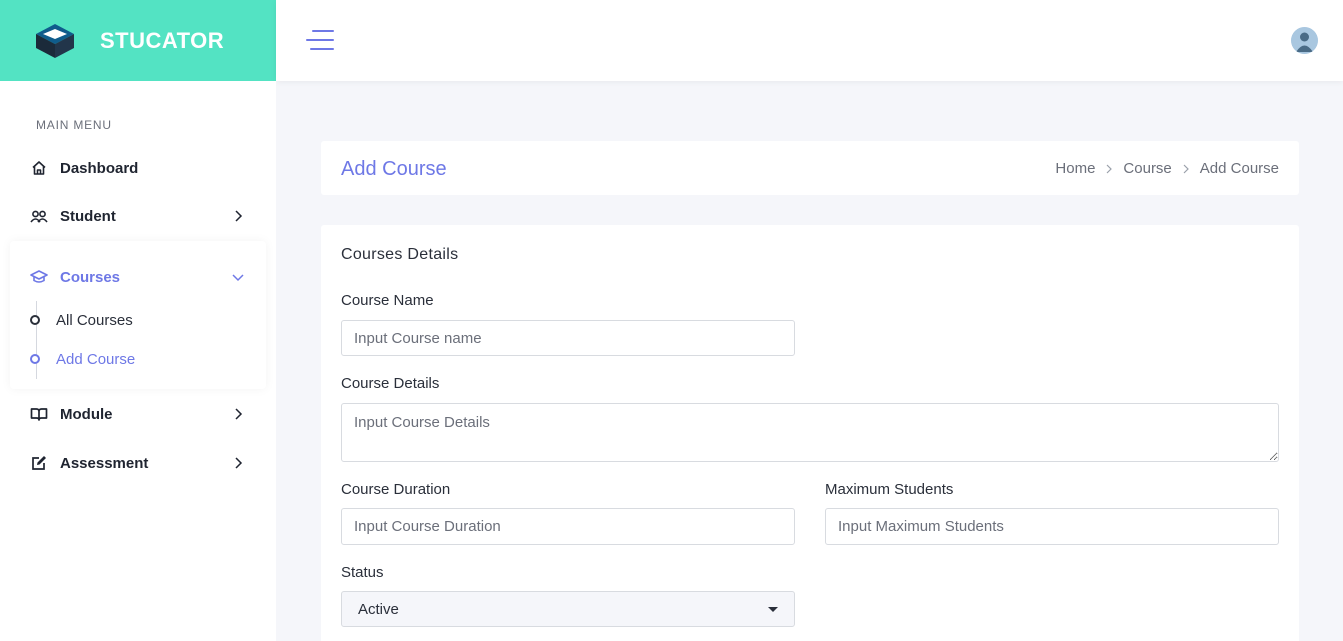 This screenshot has width=1343, height=641. Describe the element at coordinates (1147, 168) in the screenshot. I see `breadcrumb-course: Course` at that location.